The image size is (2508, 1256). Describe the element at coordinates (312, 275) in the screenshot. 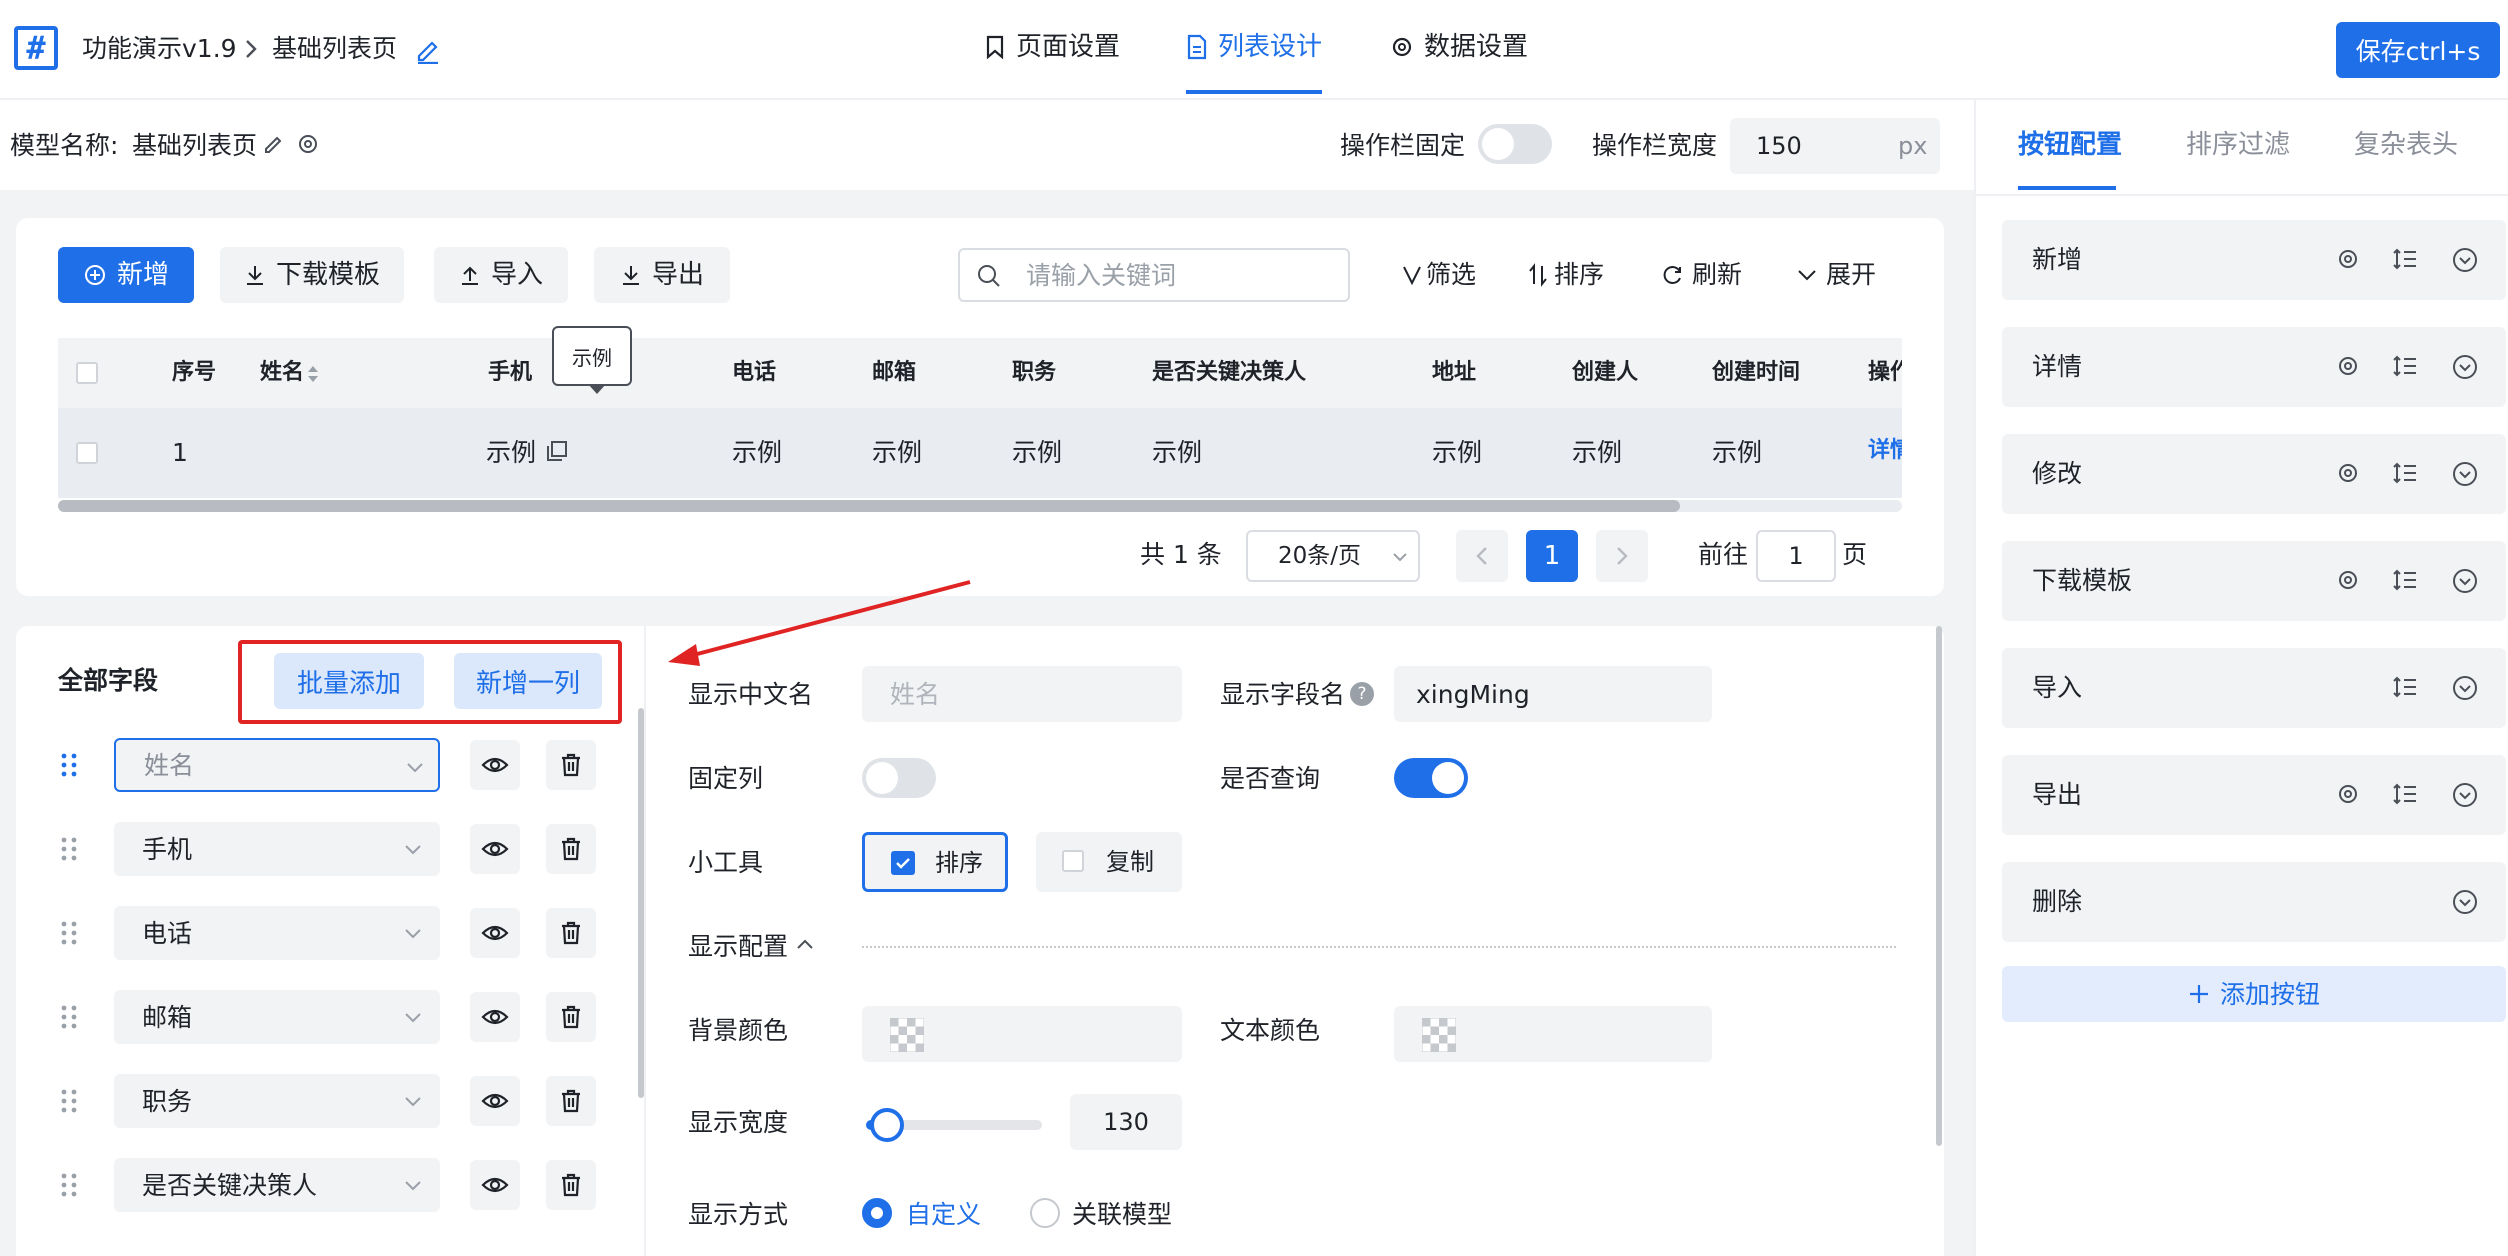

I see `download-template-button: 下载模板` at that location.